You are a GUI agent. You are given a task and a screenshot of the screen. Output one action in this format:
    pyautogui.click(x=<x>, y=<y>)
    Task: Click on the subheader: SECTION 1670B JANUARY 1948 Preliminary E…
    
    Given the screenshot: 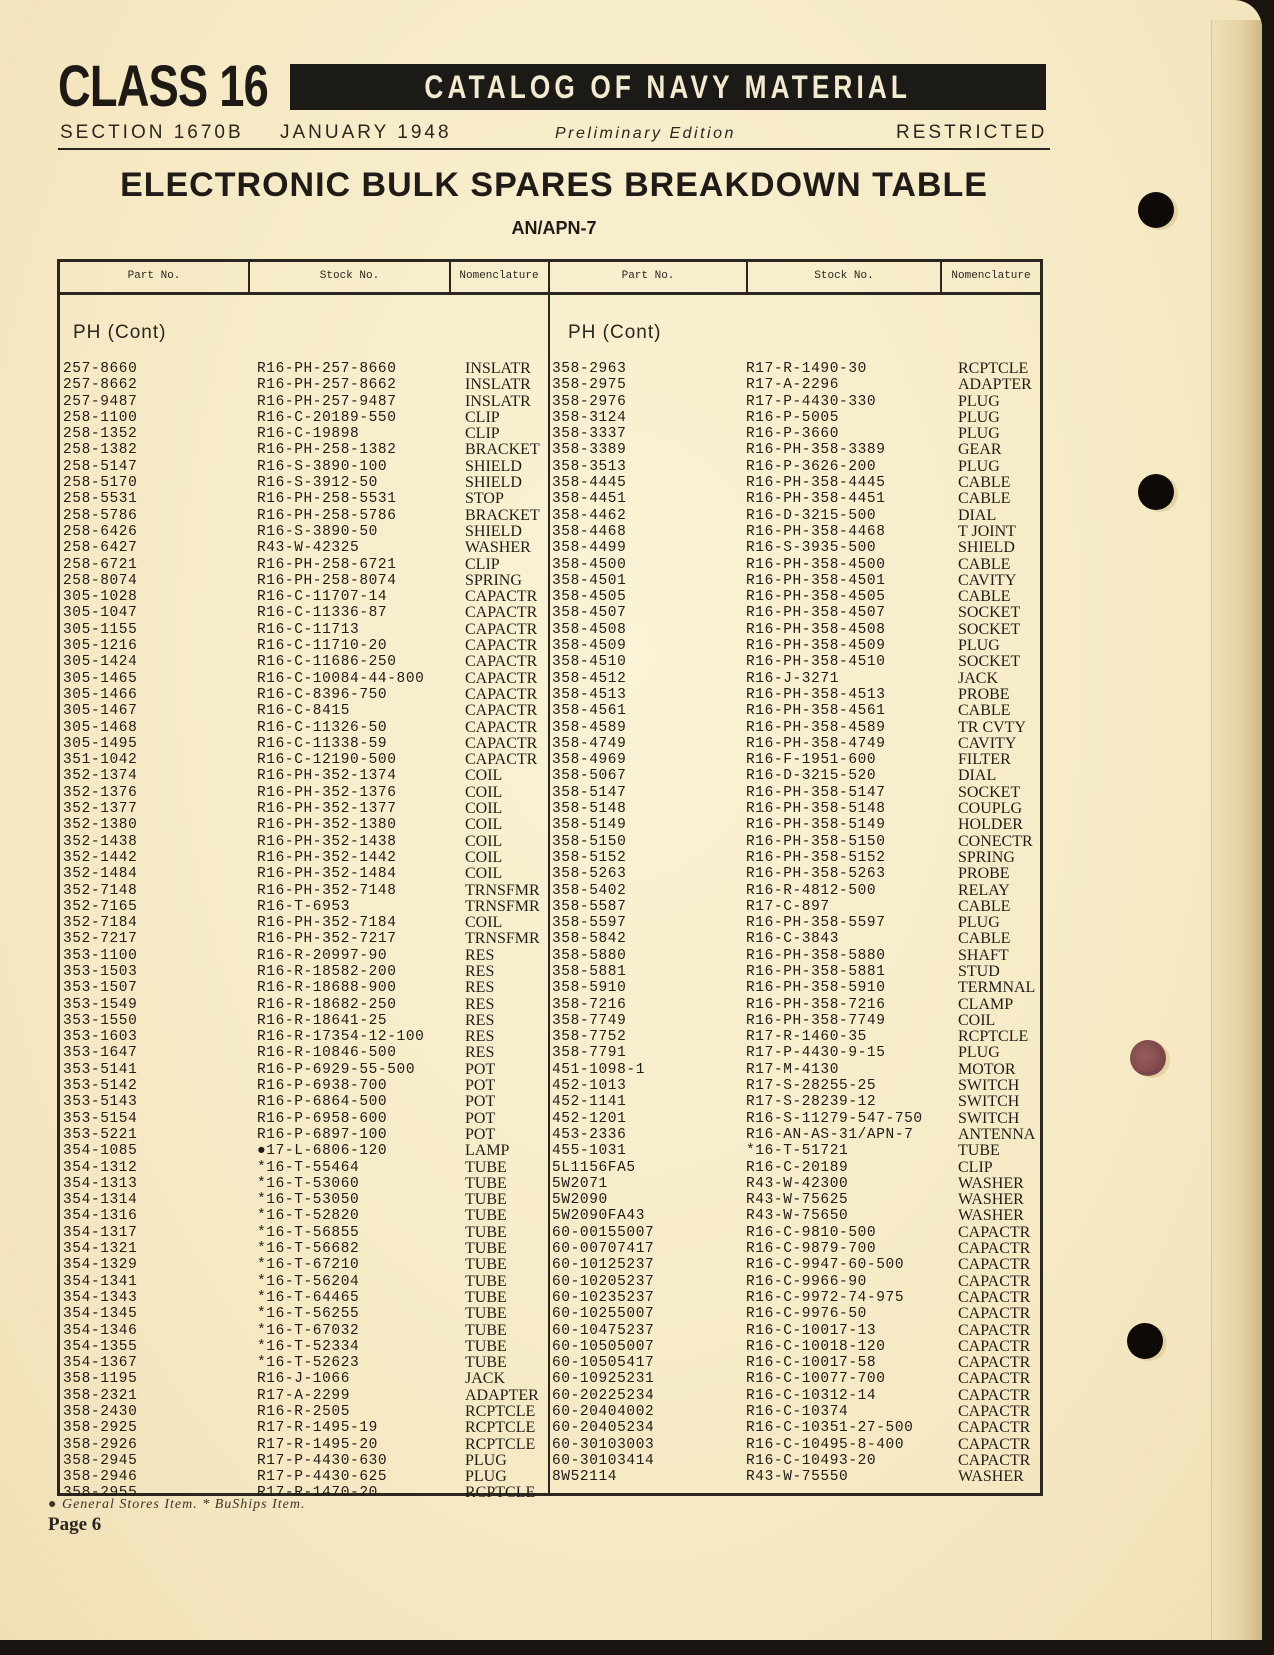 What is the action you would take?
    pyautogui.click(x=554, y=135)
    